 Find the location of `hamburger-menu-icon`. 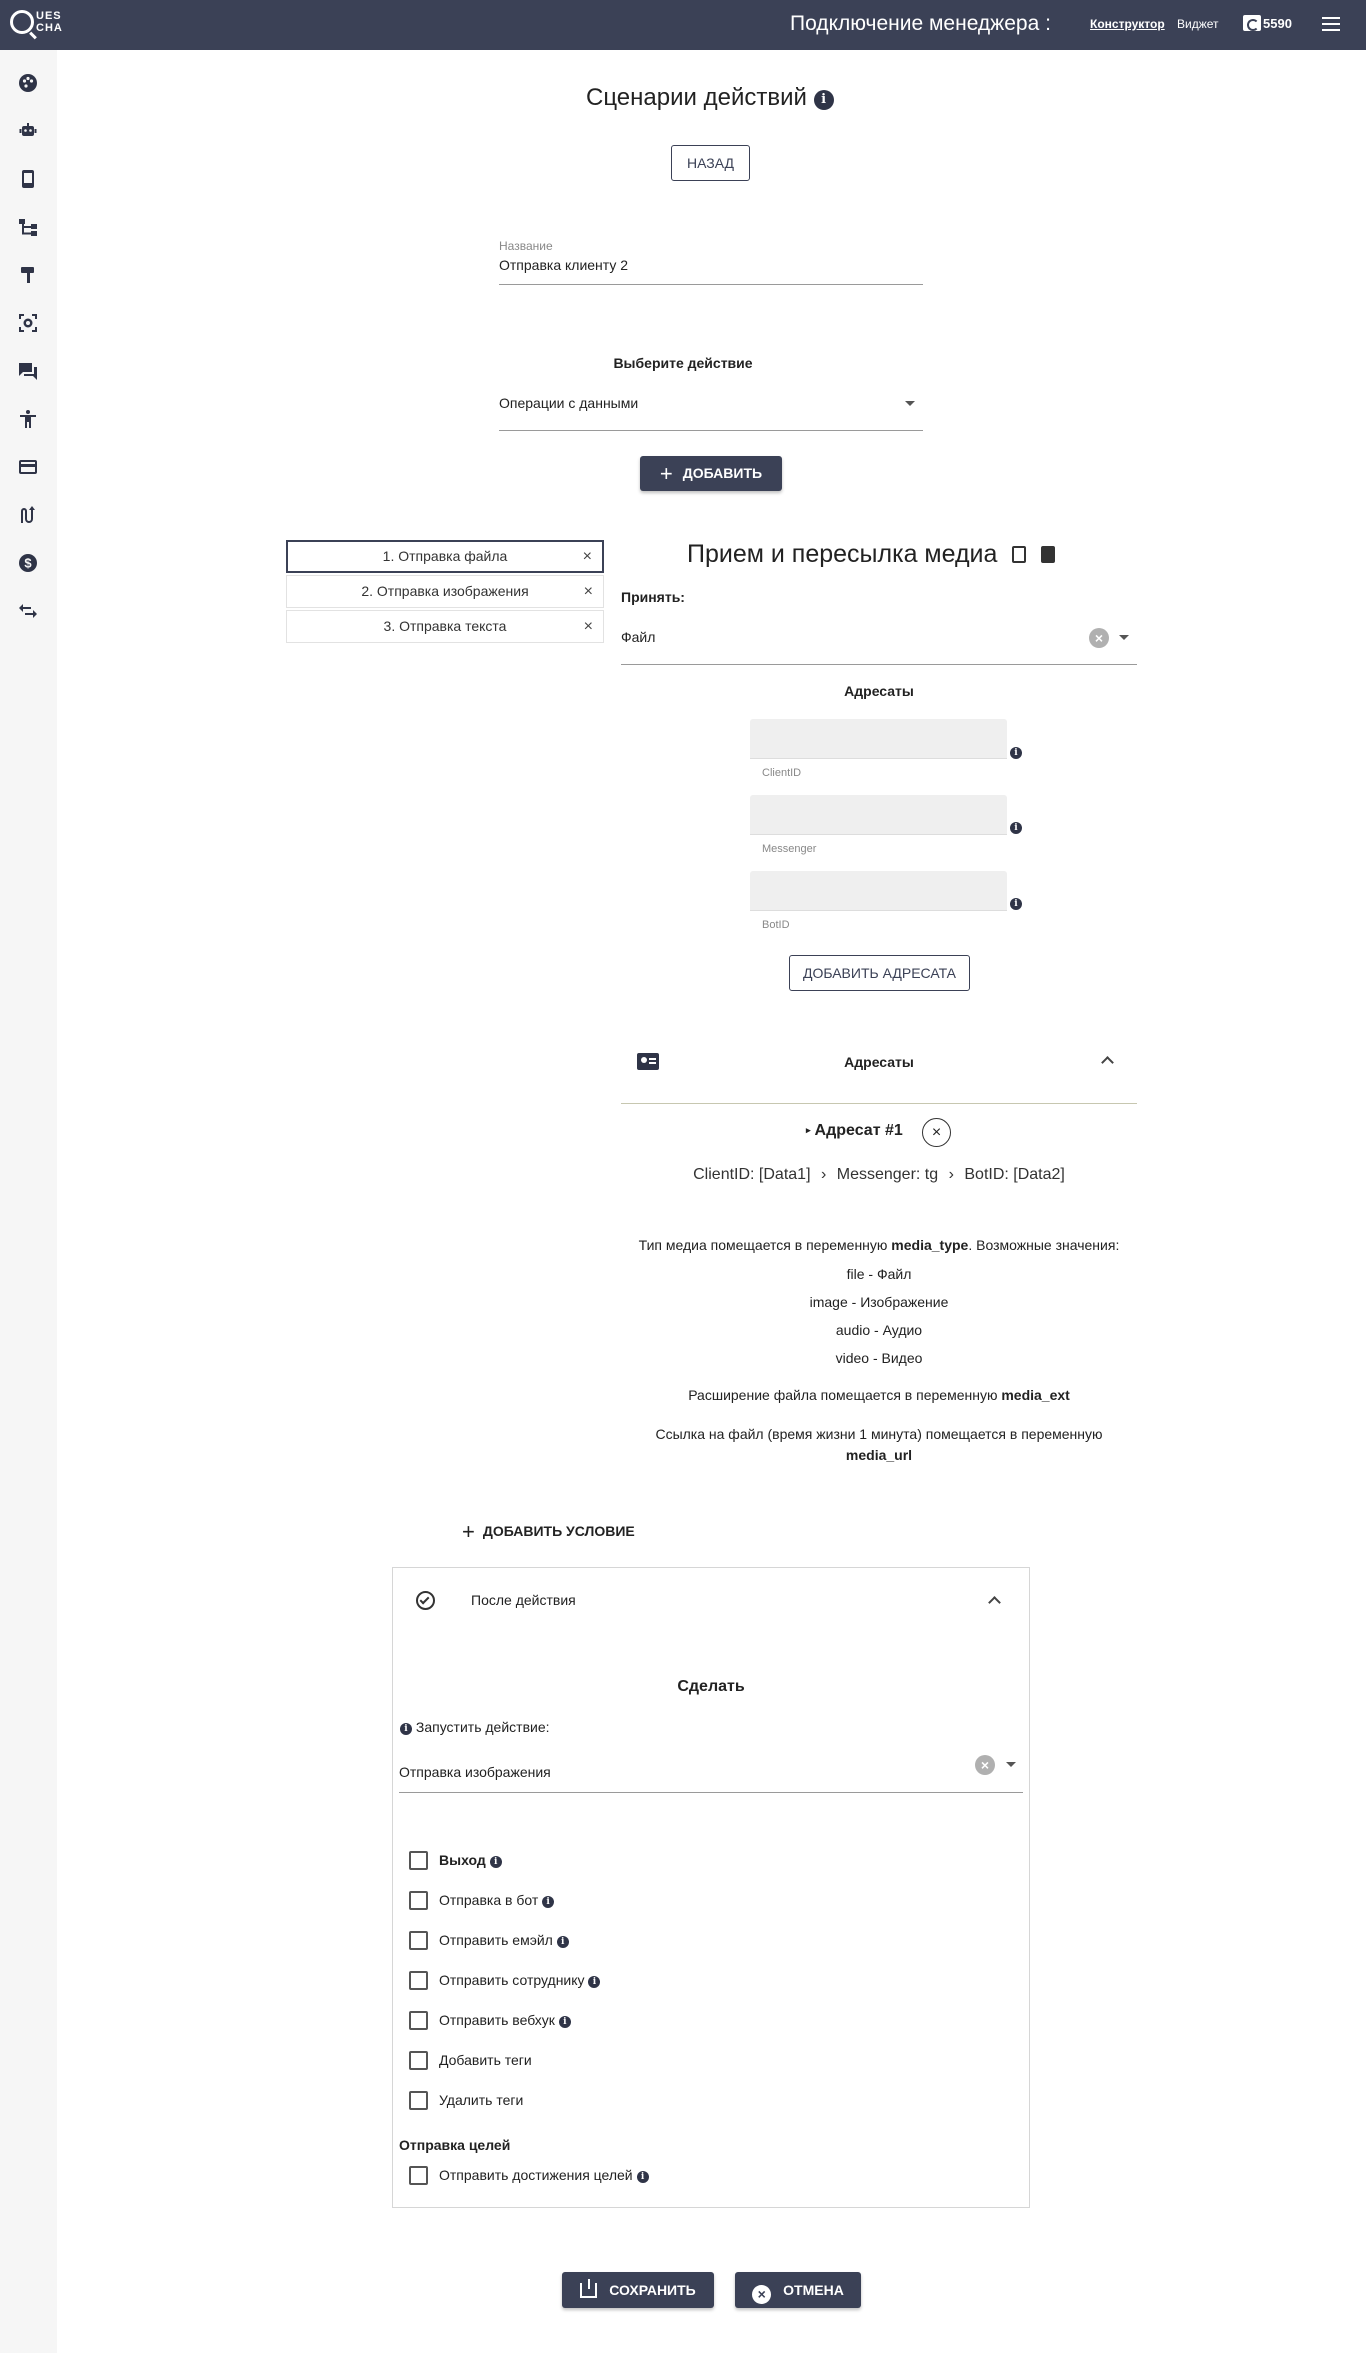

hamburger-menu-icon is located at coordinates (1331, 24).